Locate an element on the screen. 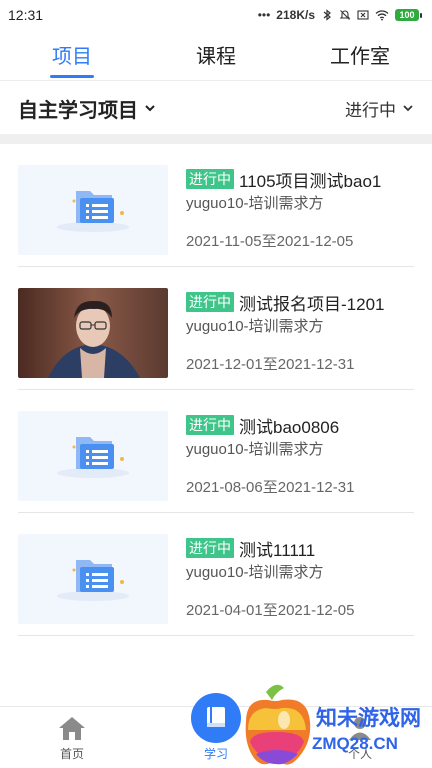 The height and width of the screenshot is (768, 432). status-dropdown: 进行中 is located at coordinates (379, 108).